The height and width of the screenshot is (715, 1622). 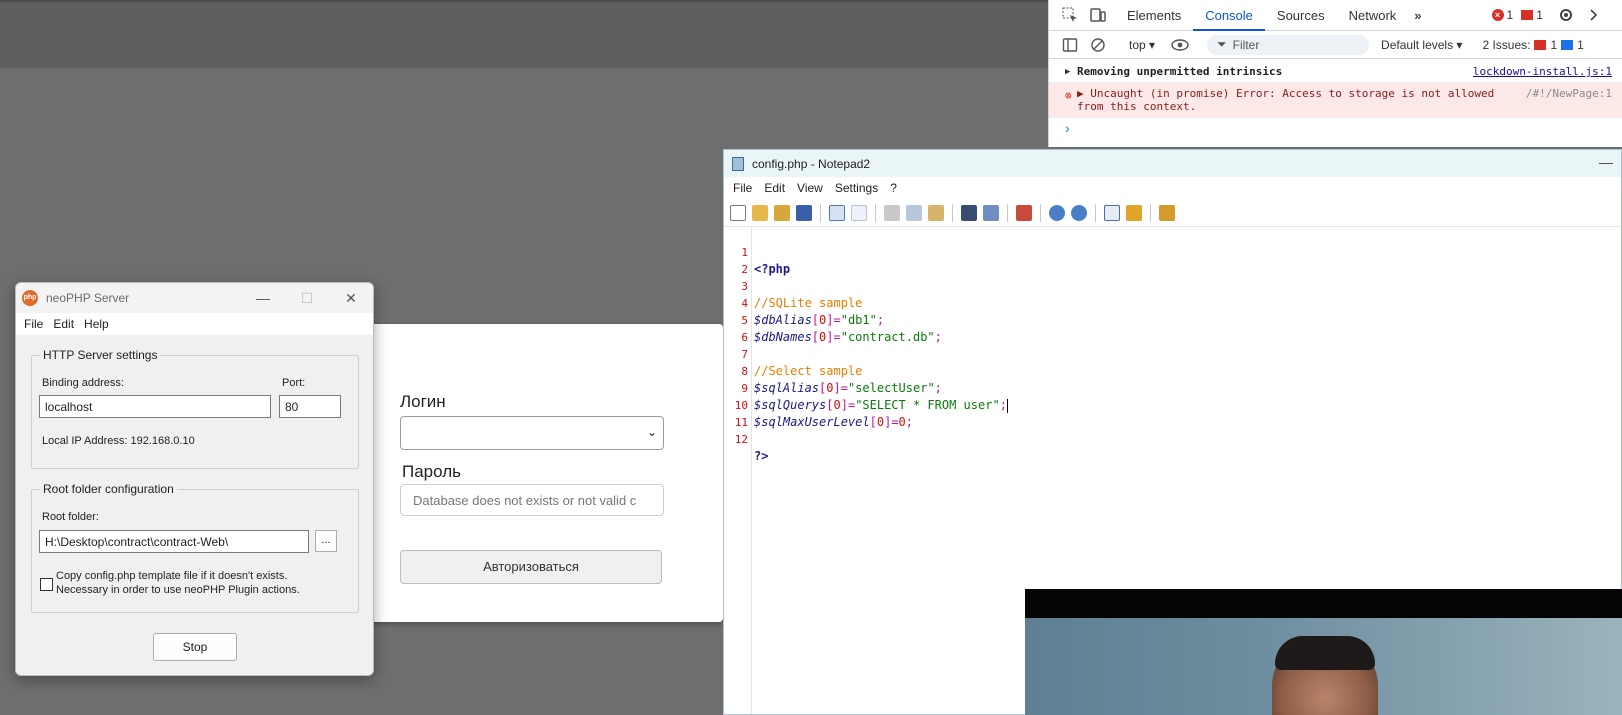 What do you see at coordinates (1421, 45) in the screenshot?
I see `log-levels-dropdown: Default levels ▾` at bounding box center [1421, 45].